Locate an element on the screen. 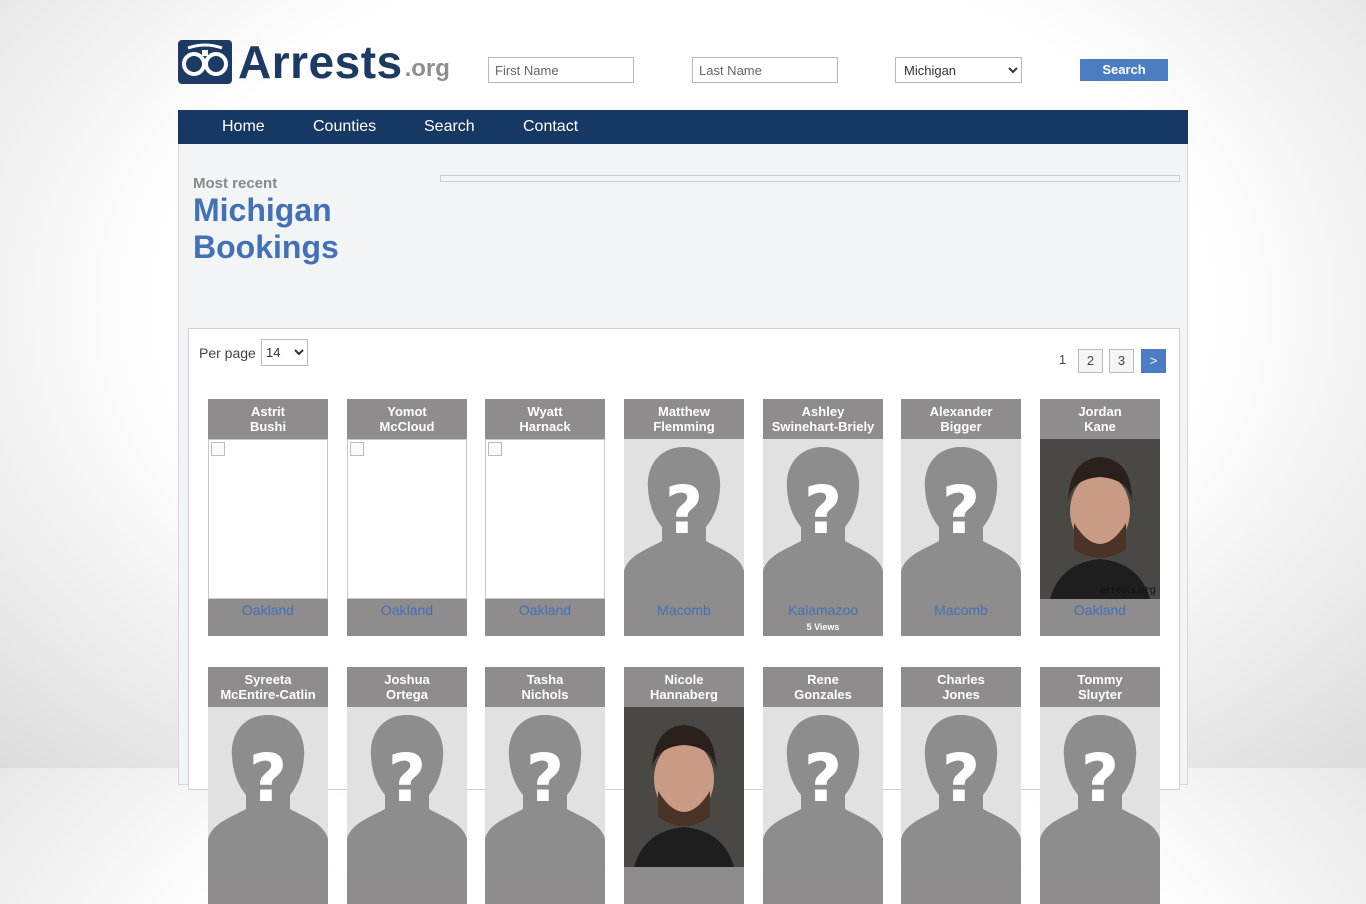 This screenshot has width=1366, height=904. ad-placeholder is located at coordinates (810, 178).